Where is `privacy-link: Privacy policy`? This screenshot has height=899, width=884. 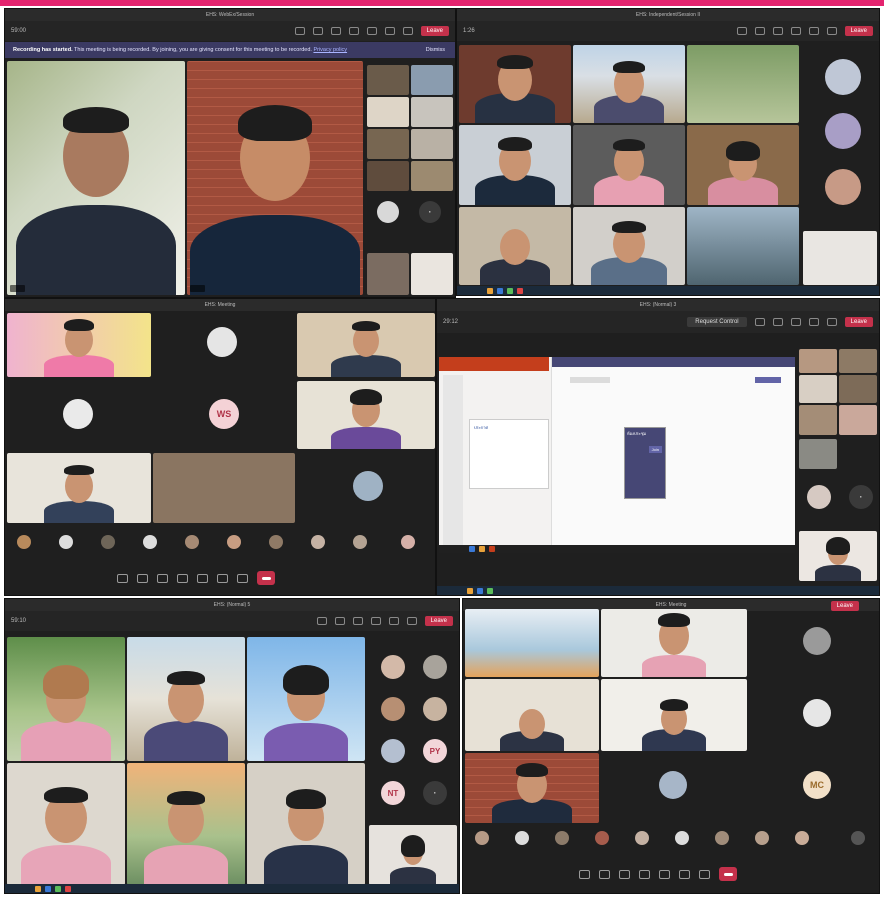
privacy-link: Privacy policy is located at coordinates (330, 50).